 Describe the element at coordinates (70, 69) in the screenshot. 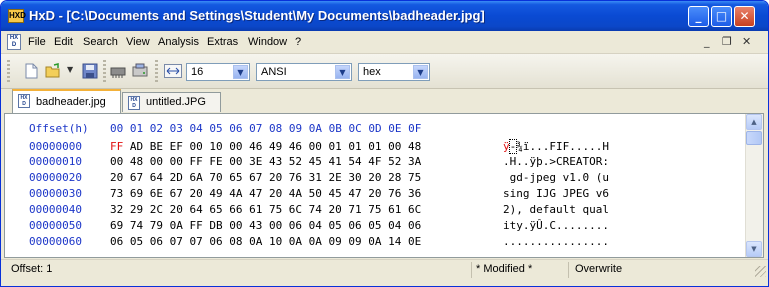

I see `open-recent-dropdown-icon: ▼` at that location.